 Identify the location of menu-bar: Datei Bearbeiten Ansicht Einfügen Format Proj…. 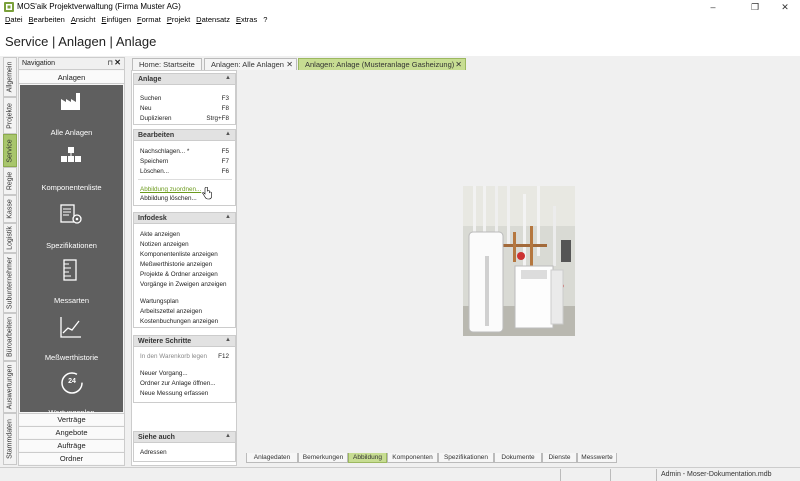
(400, 20).